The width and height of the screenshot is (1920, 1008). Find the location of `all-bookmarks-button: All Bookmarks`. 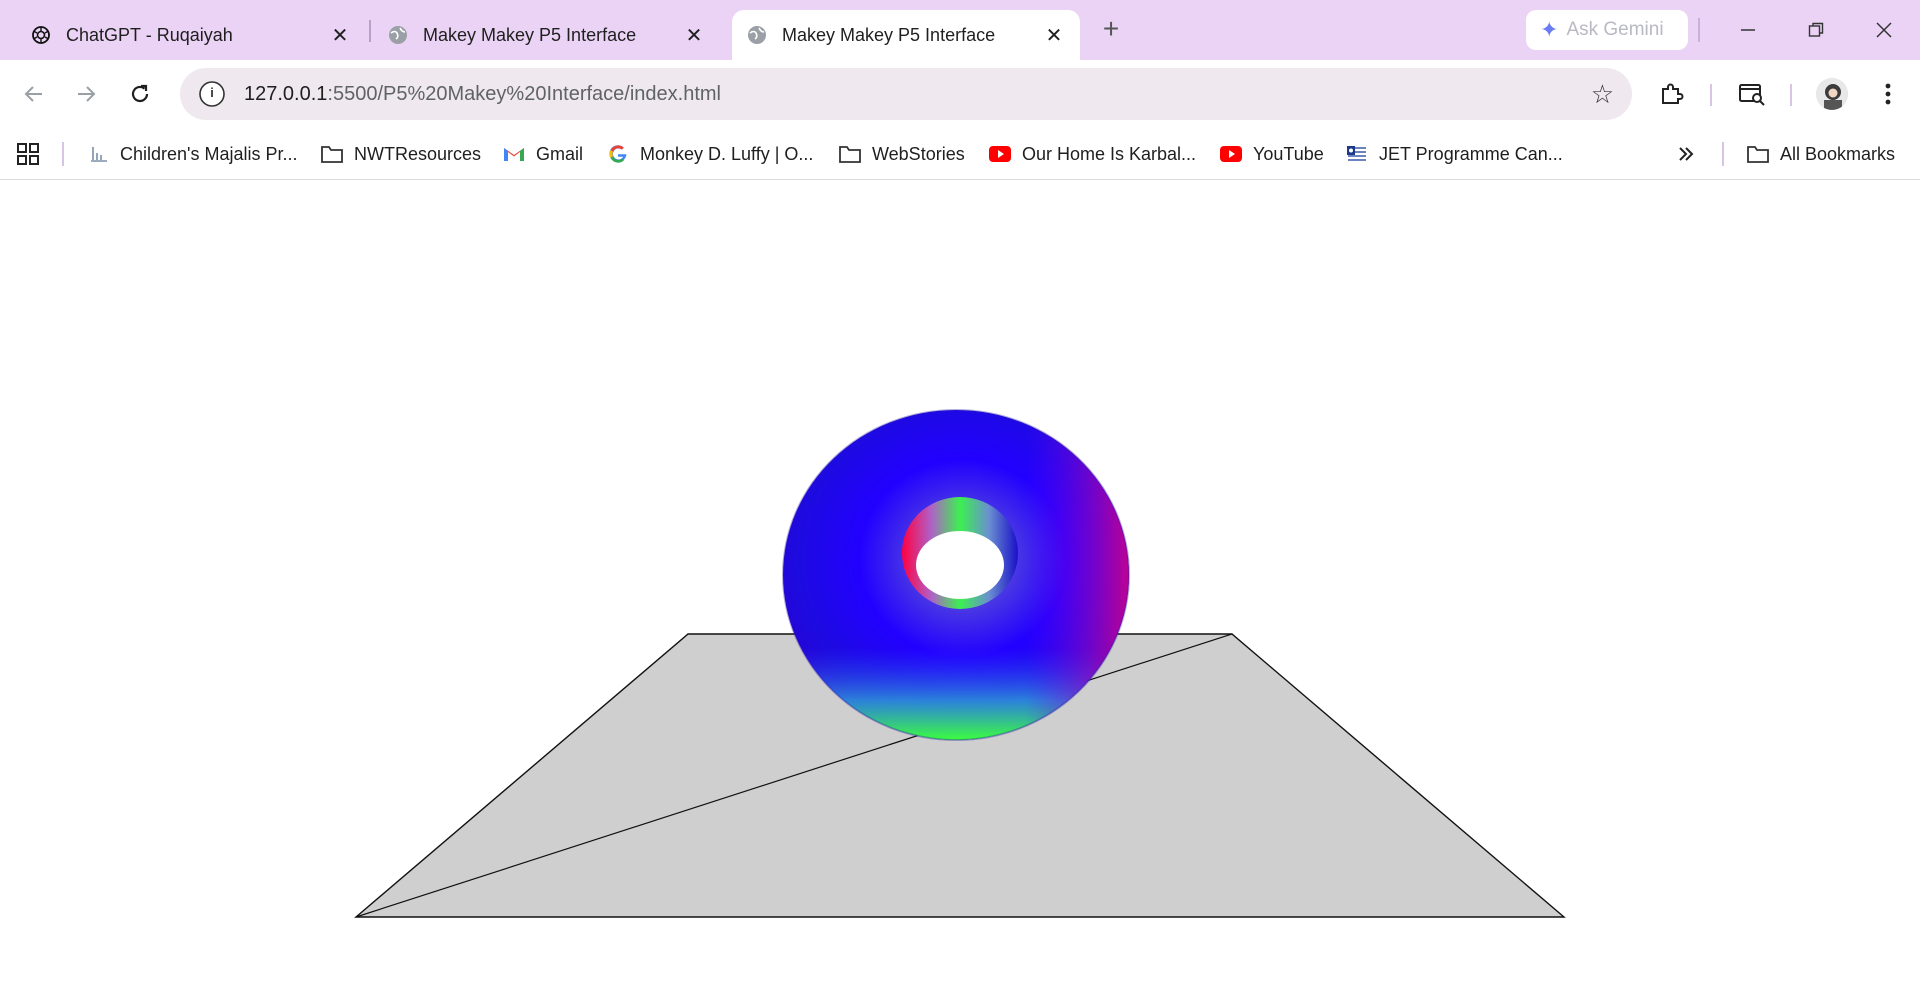

all-bookmarks-button: All Bookmarks is located at coordinates (1820, 154).